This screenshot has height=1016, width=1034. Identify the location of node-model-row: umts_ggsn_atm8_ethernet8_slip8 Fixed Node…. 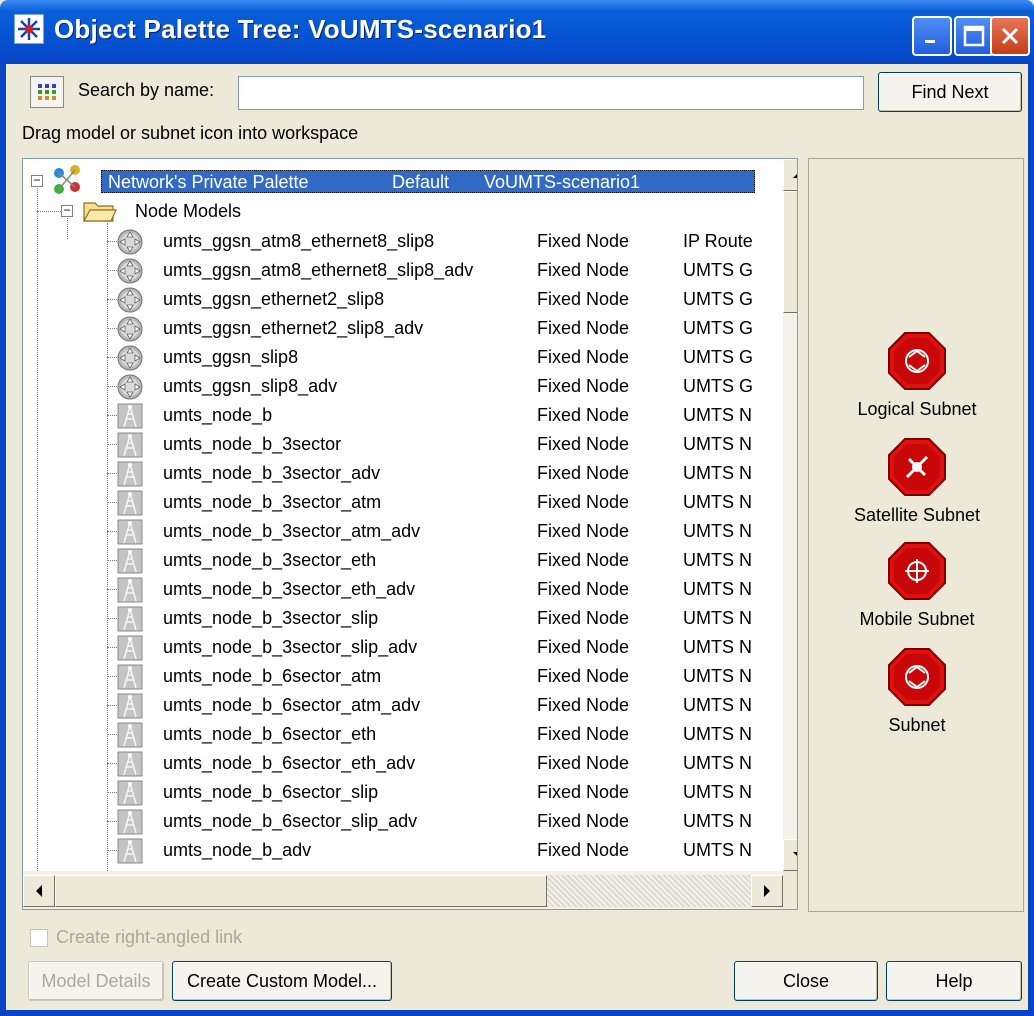
(403, 241).